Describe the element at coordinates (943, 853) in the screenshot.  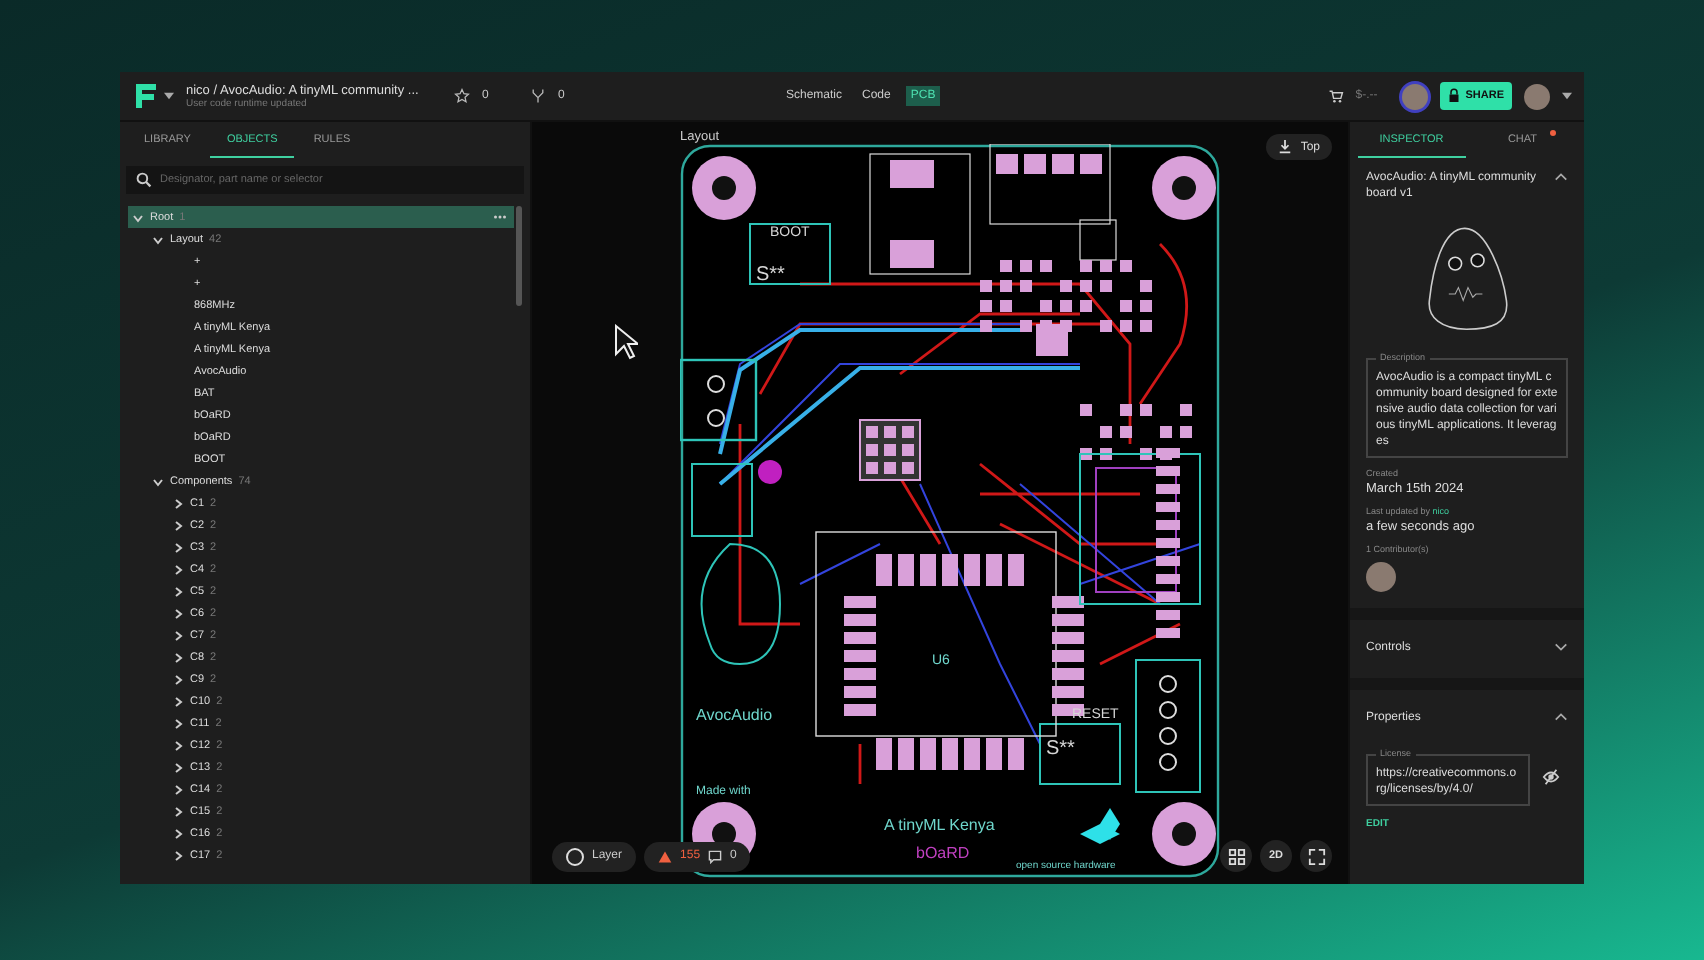
I see `pcb-label: bOaRD` at that location.